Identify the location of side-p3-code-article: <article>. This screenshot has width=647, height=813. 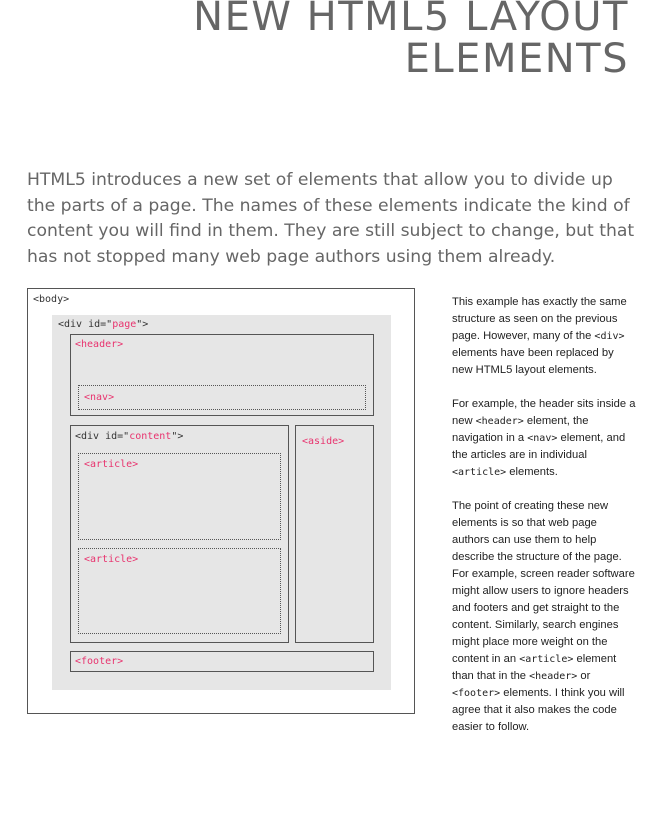
(546, 659).